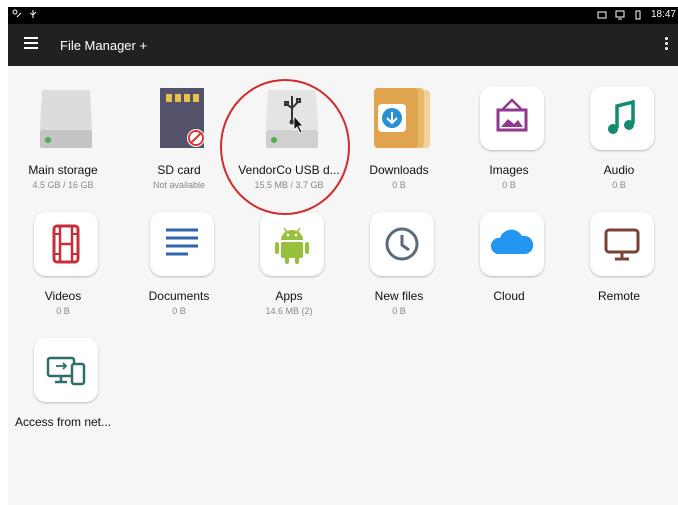 The image size is (678, 505). What do you see at coordinates (621, 116) in the screenshot?
I see `audio-icon` at bounding box center [621, 116].